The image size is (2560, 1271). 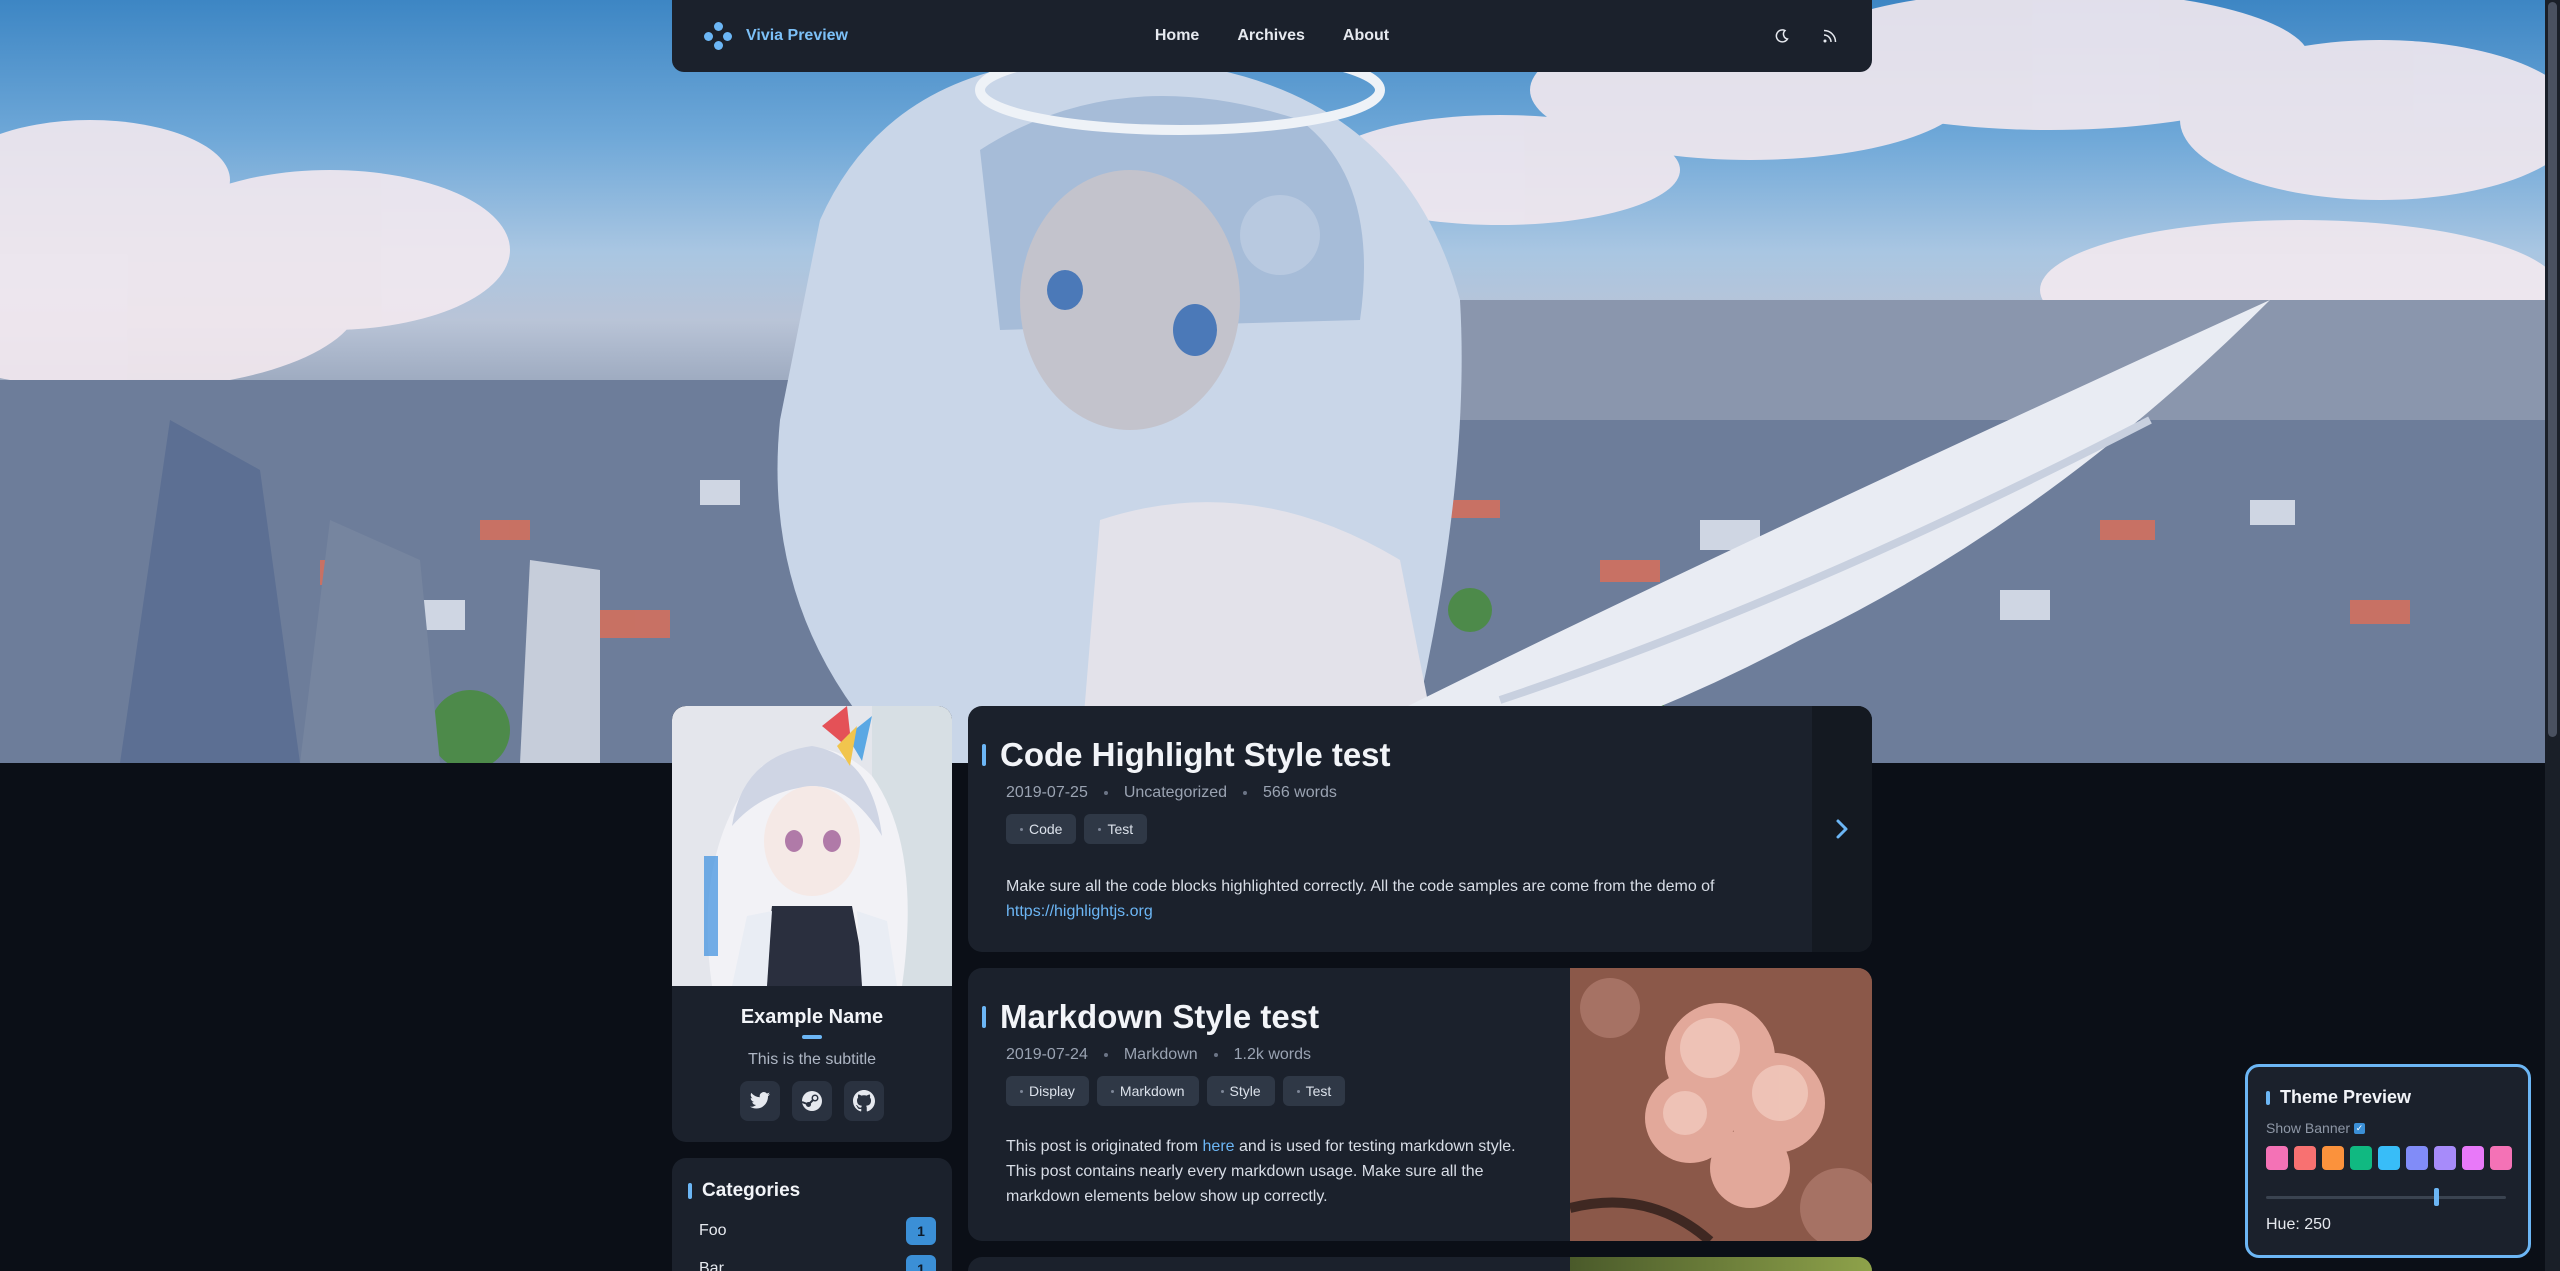 What do you see at coordinates (2298, 1224) in the screenshot?
I see `hue-value-label: Hue: 250` at bounding box center [2298, 1224].